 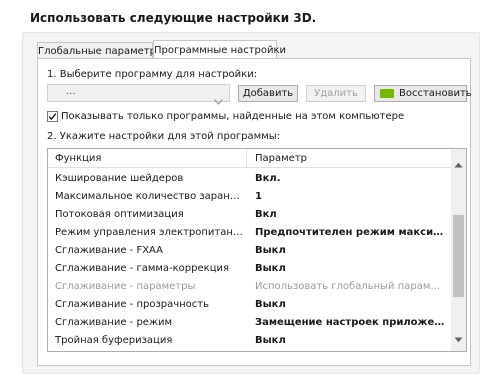 What do you see at coordinates (114, 340) in the screenshot?
I see `feature-cell: Тройная буферизация` at bounding box center [114, 340].